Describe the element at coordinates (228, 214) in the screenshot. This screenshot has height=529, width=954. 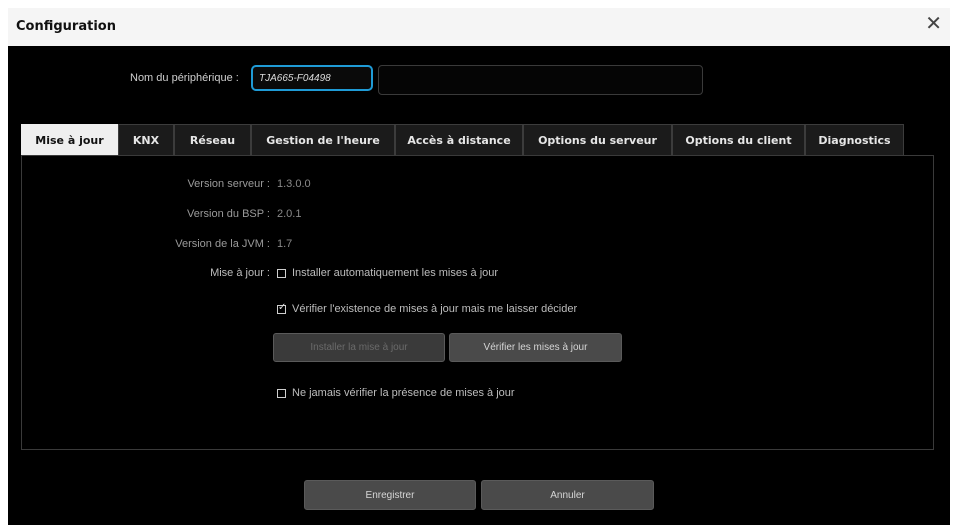
I see `bsp-version-label: Version du BSP :` at that location.